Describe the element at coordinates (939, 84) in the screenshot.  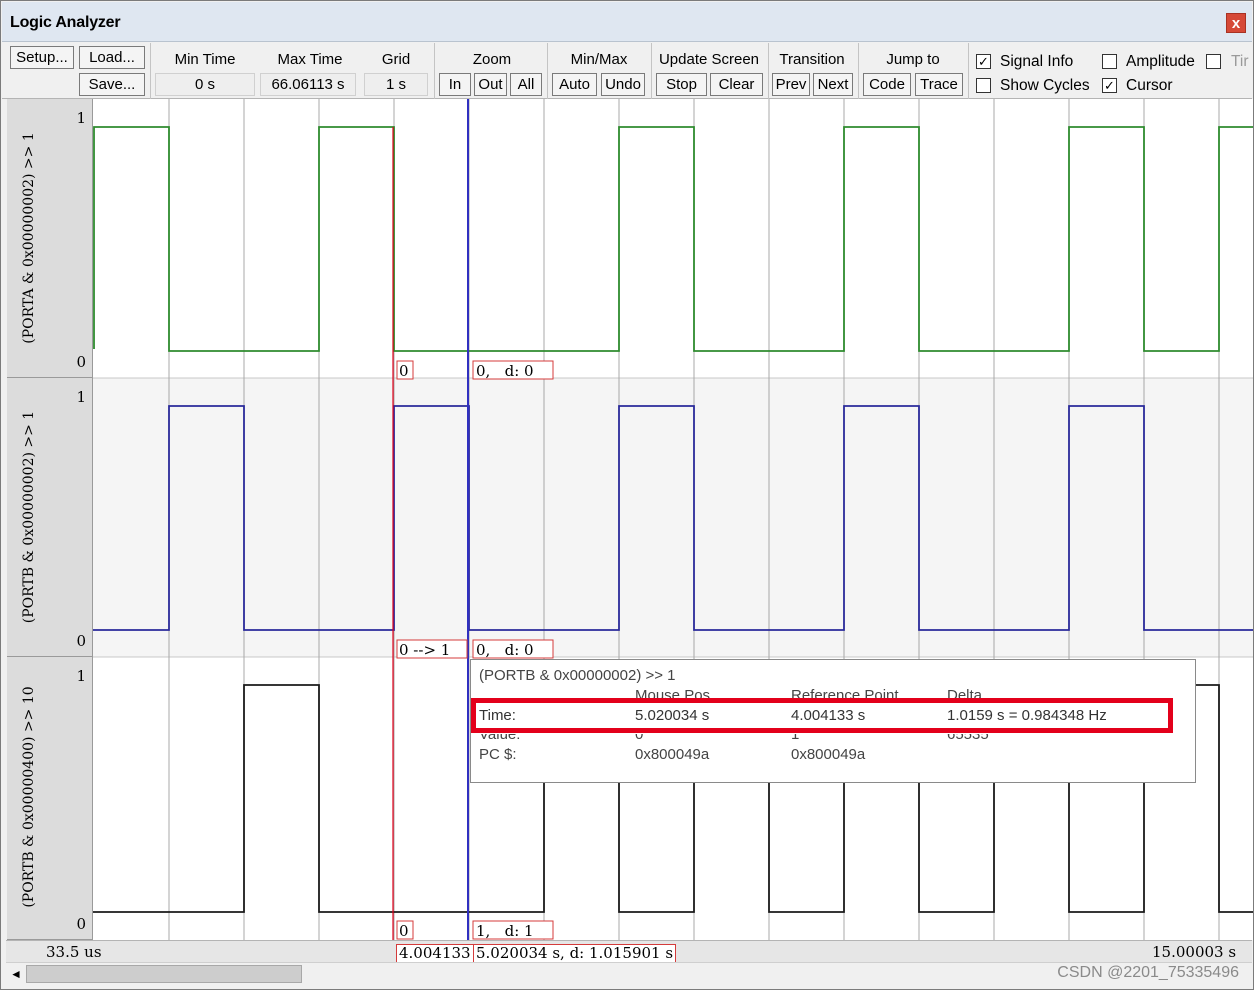
I see `jump-trace-button: Trace` at that location.